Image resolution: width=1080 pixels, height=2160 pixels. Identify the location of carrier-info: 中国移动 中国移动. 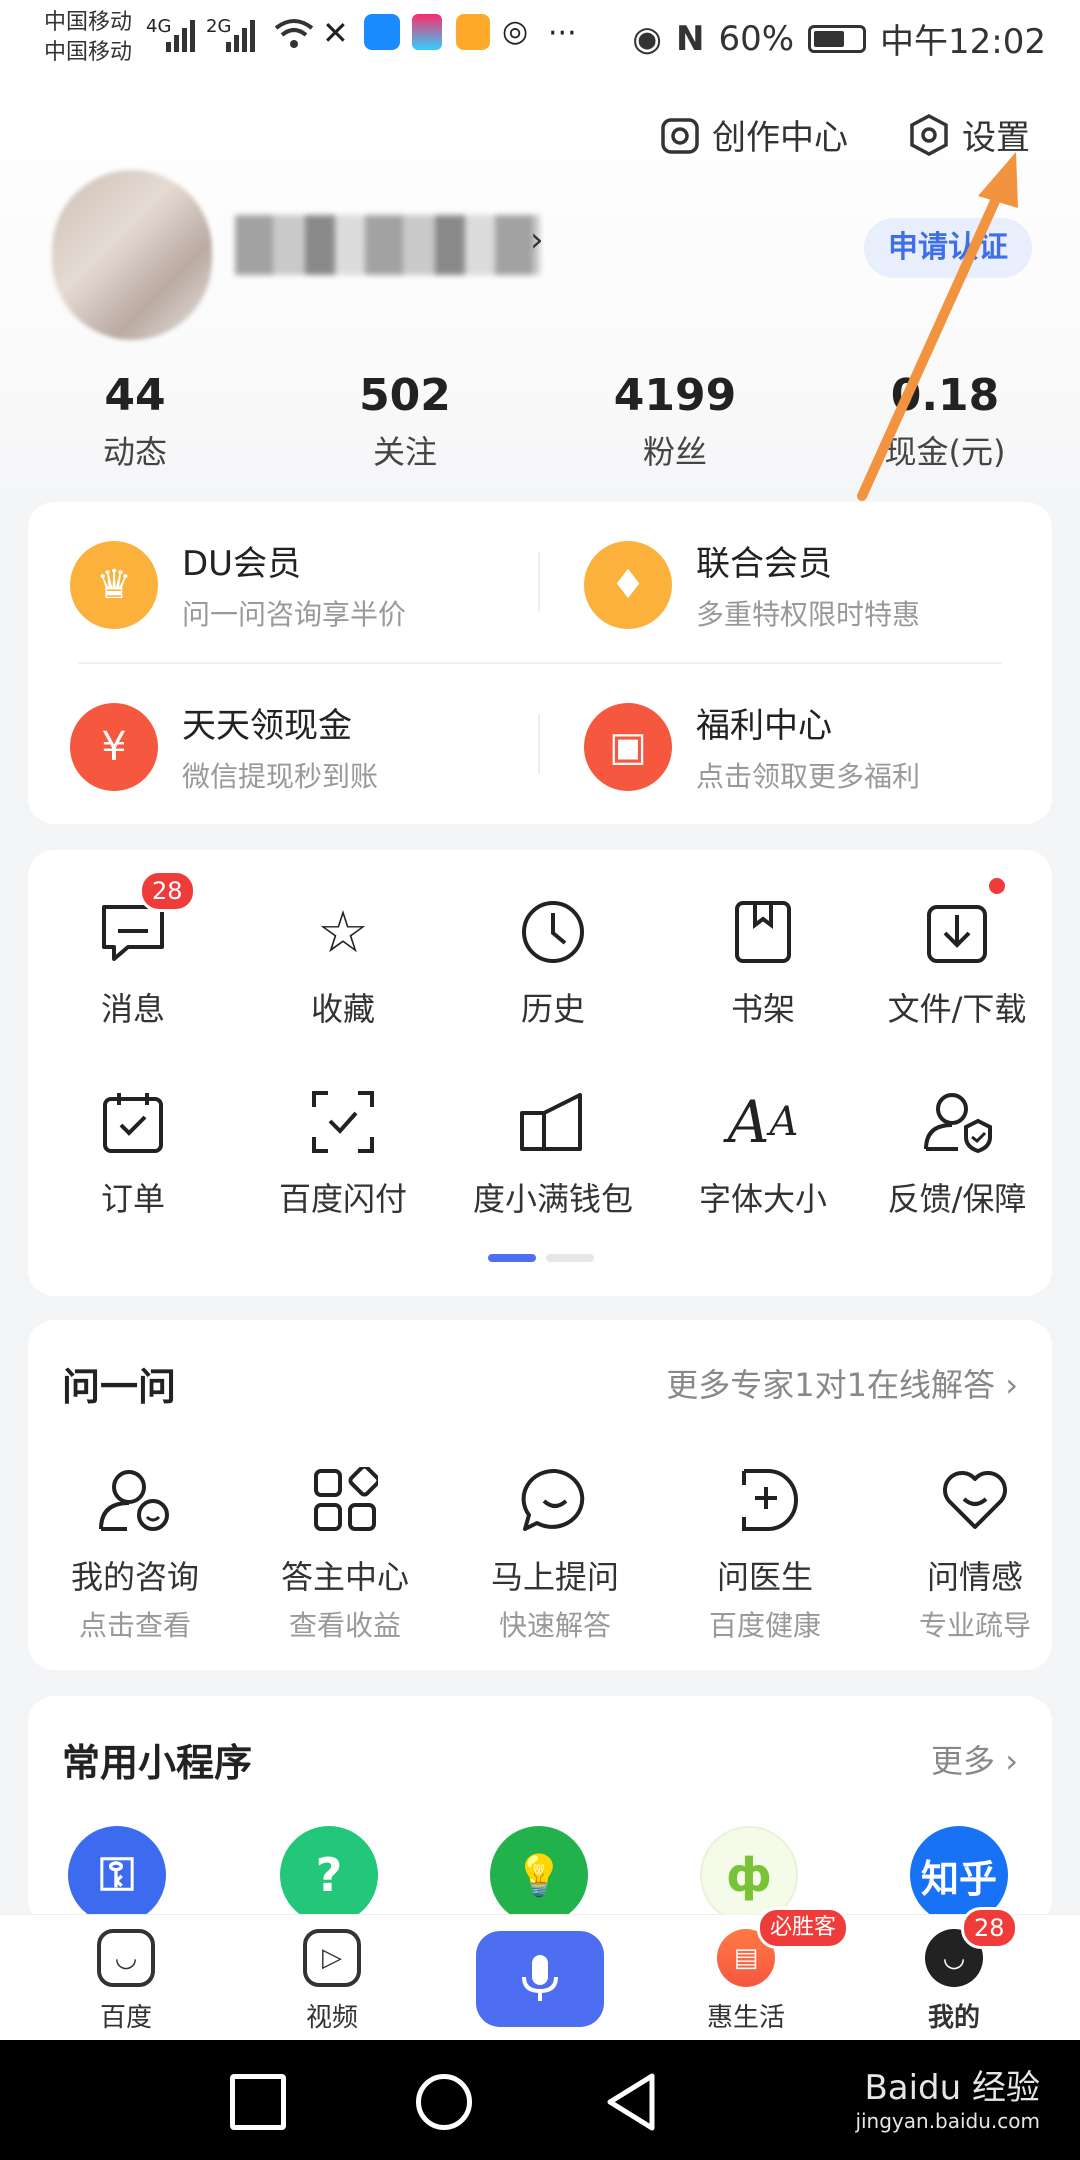
(88, 37).